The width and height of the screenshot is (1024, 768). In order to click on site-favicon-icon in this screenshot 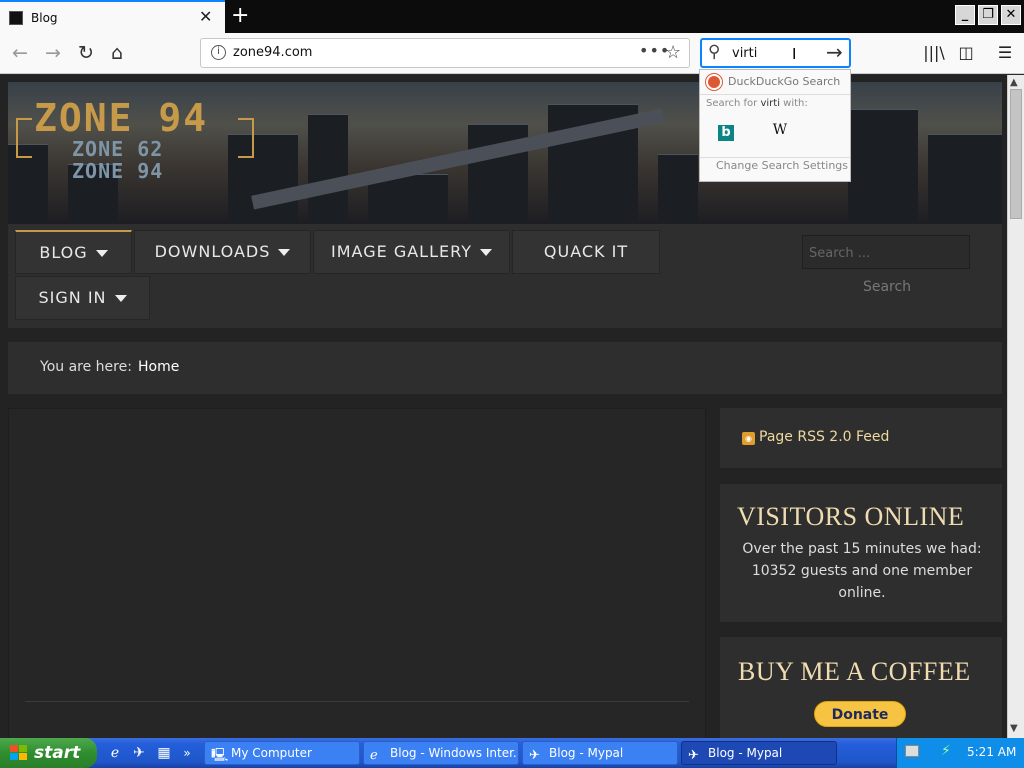, I will do `click(16, 18)`.